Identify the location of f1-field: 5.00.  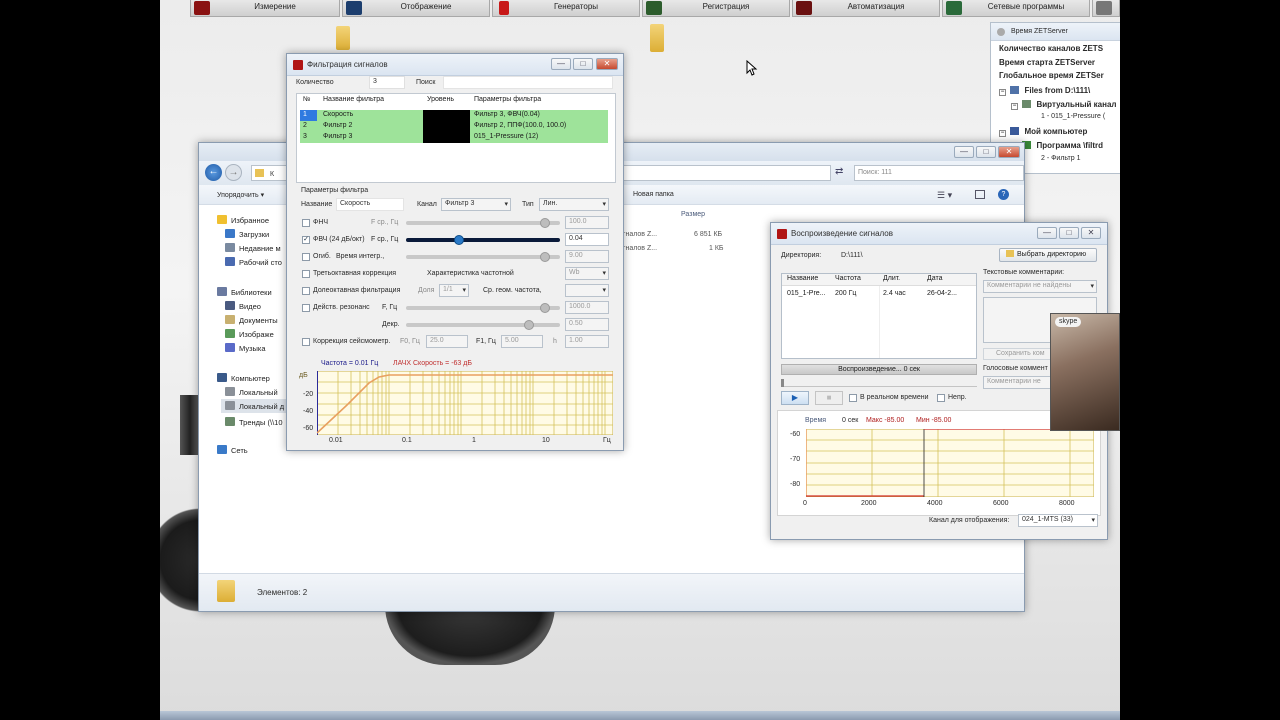
(522, 341).